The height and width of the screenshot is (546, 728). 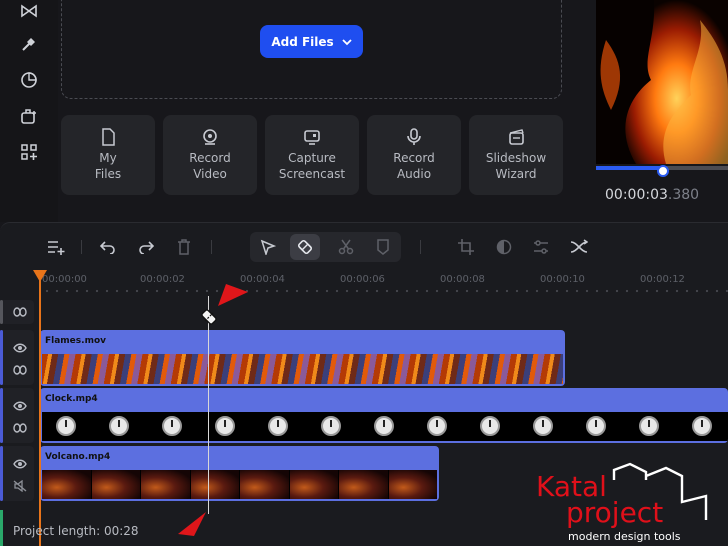 I want to click on record-audio-tile: Record Audio, so click(x=414, y=155).